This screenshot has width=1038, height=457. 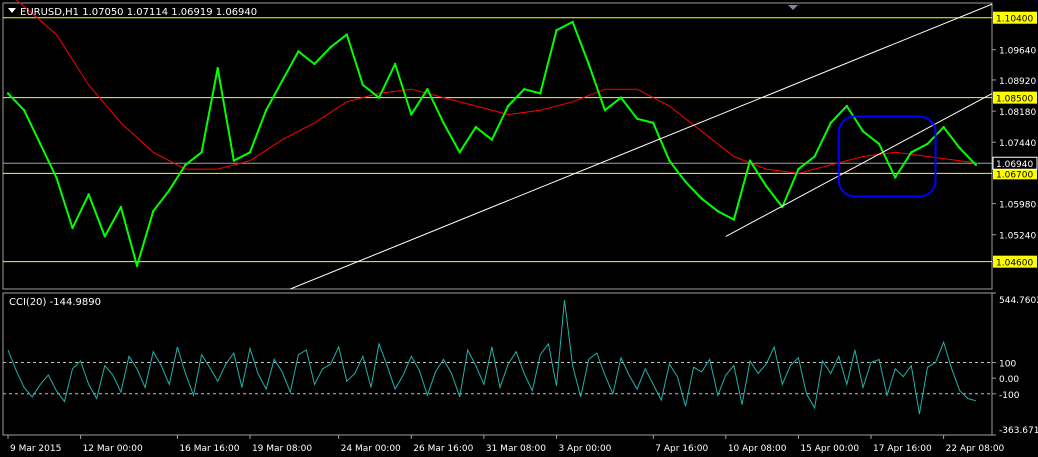 I want to click on cci-tick-label: 100, so click(x=1007, y=365).